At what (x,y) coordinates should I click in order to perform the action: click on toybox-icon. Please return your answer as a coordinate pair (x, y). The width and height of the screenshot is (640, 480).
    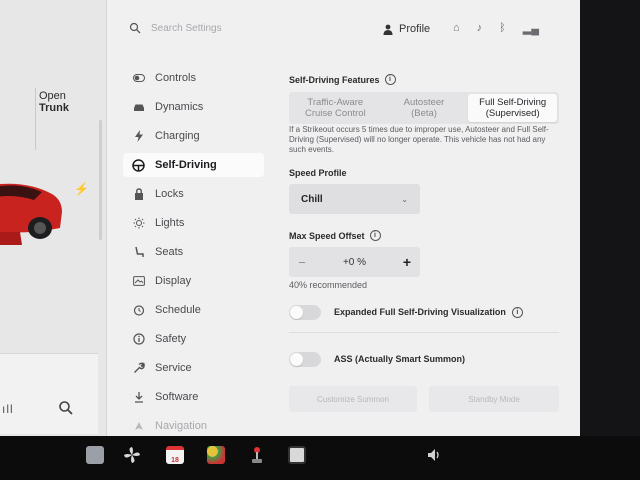
    Looking at the image, I should click on (216, 455).